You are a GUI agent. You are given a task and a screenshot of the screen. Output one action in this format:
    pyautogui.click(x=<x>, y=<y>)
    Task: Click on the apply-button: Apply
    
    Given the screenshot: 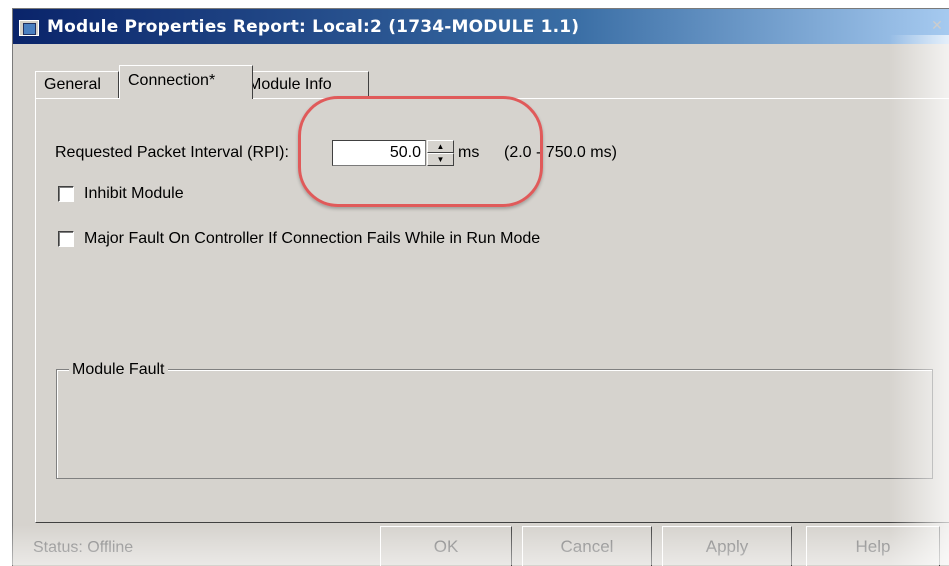 What is the action you would take?
    pyautogui.click(x=727, y=546)
    